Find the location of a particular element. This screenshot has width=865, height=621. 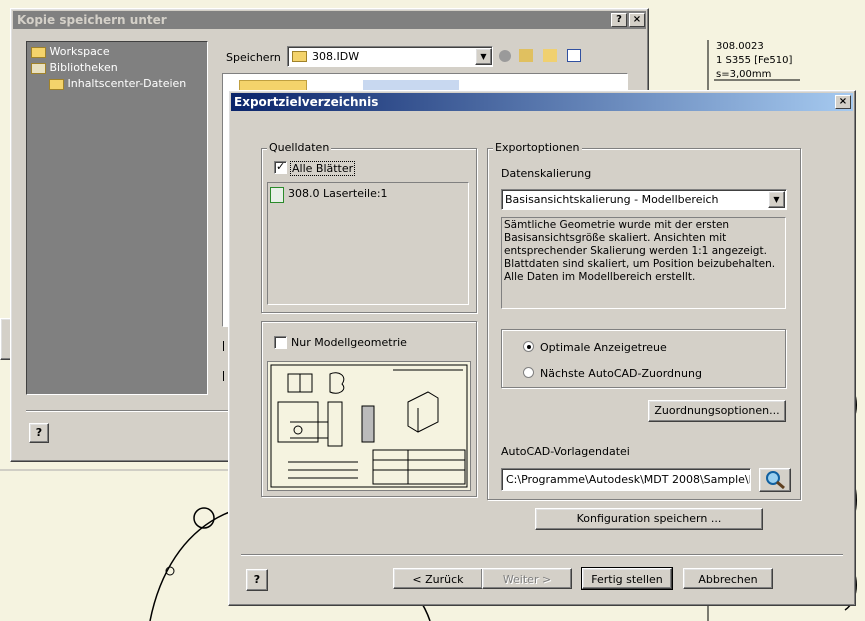

nearest-autocad-label: Nächste AutoCAD-Zuordnung is located at coordinates (621, 373).